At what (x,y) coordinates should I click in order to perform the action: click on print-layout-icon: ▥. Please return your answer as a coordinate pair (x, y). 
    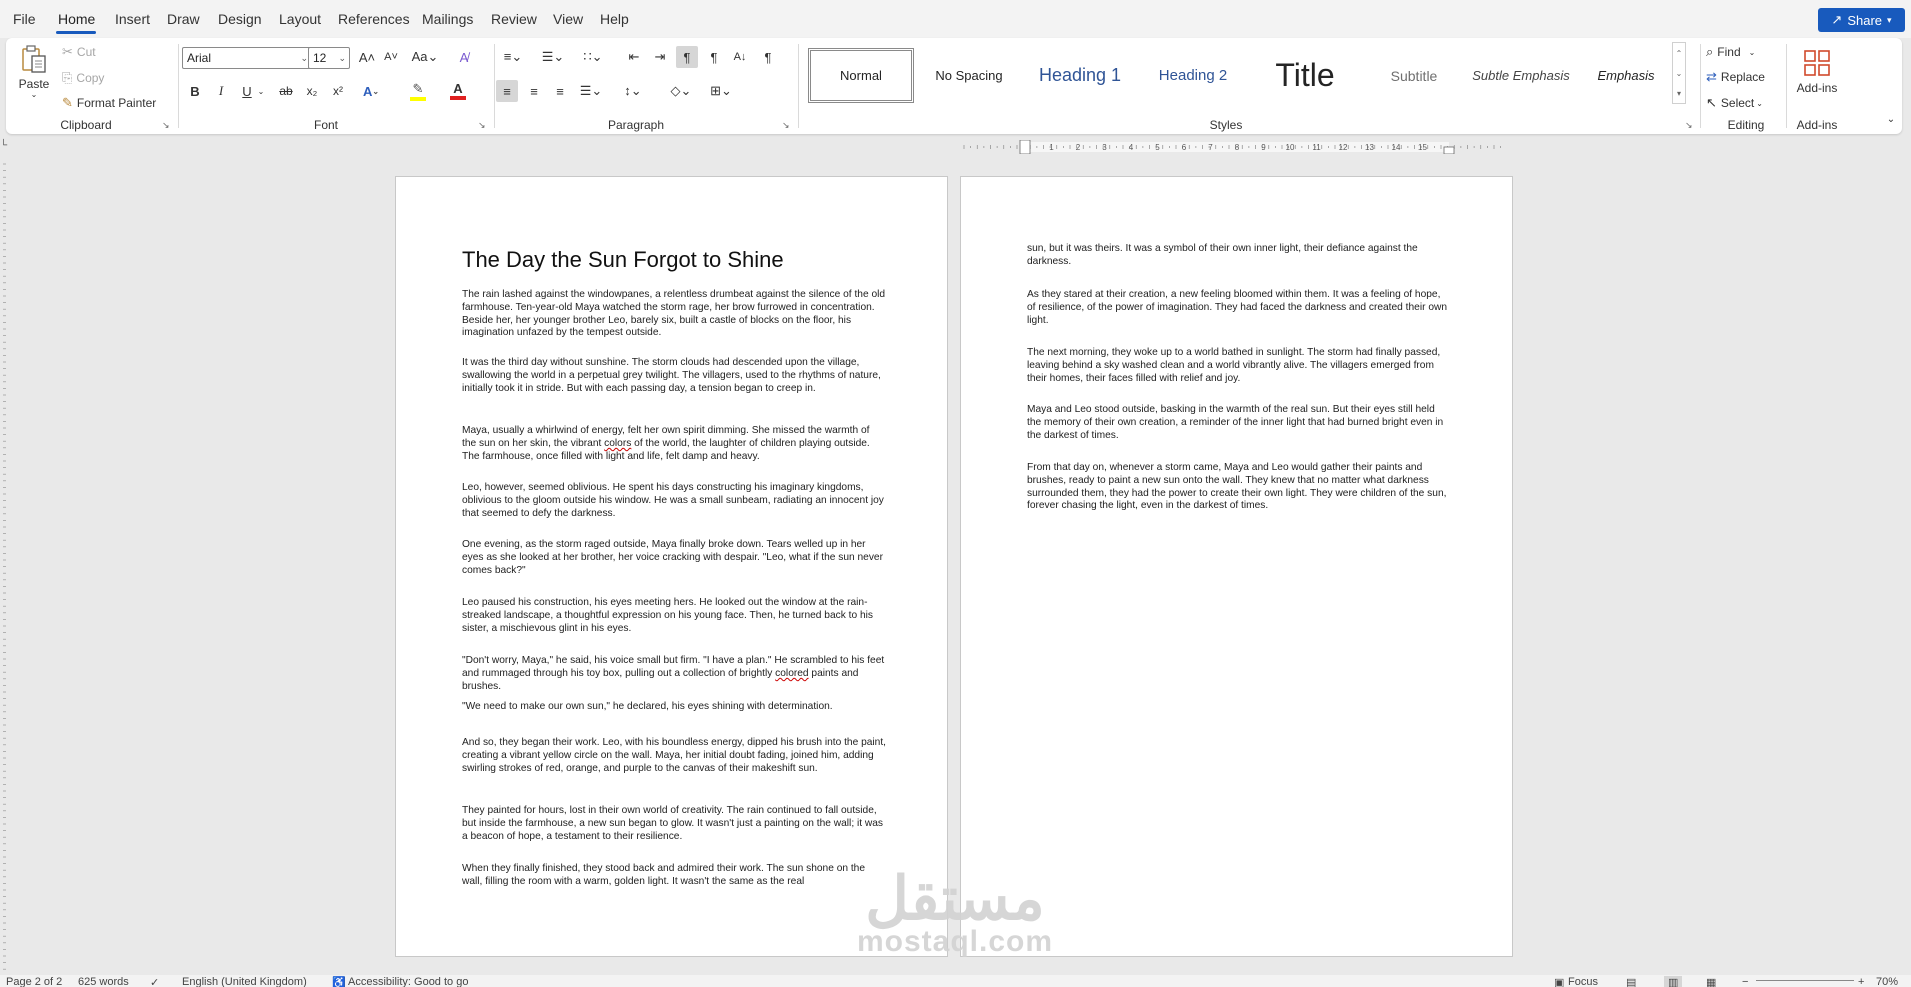
    Looking at the image, I should click on (1673, 981).